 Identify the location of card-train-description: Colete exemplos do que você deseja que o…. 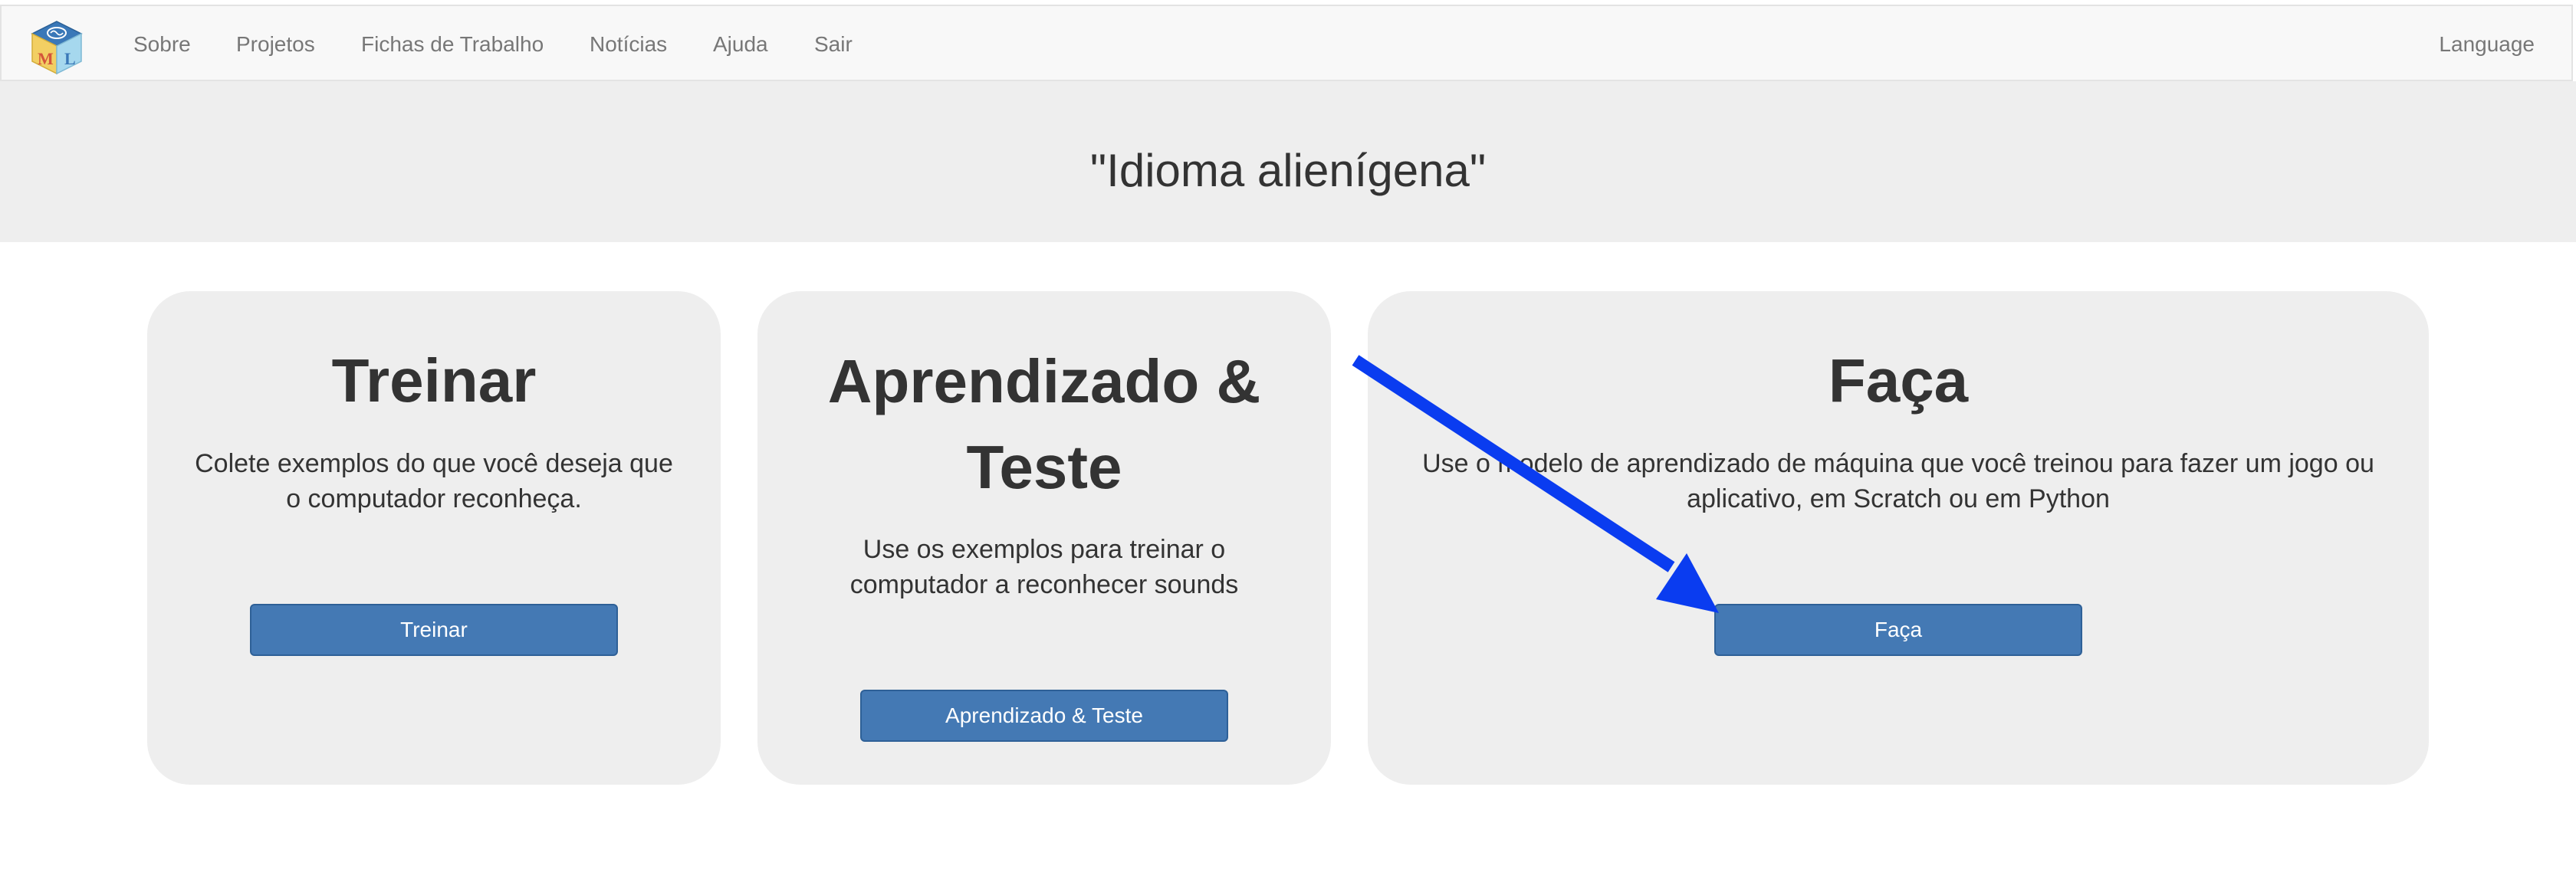
(434, 481).